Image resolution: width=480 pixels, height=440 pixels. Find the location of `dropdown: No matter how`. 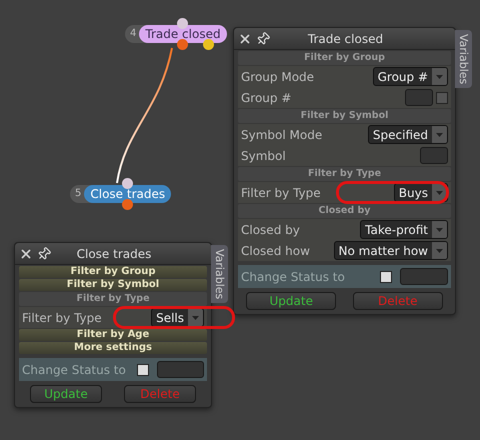

dropdown: No matter how is located at coordinates (391, 250).